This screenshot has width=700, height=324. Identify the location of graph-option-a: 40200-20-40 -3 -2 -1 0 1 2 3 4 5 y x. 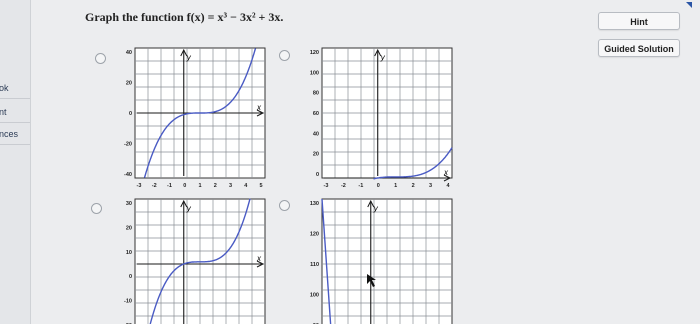
(193, 120).